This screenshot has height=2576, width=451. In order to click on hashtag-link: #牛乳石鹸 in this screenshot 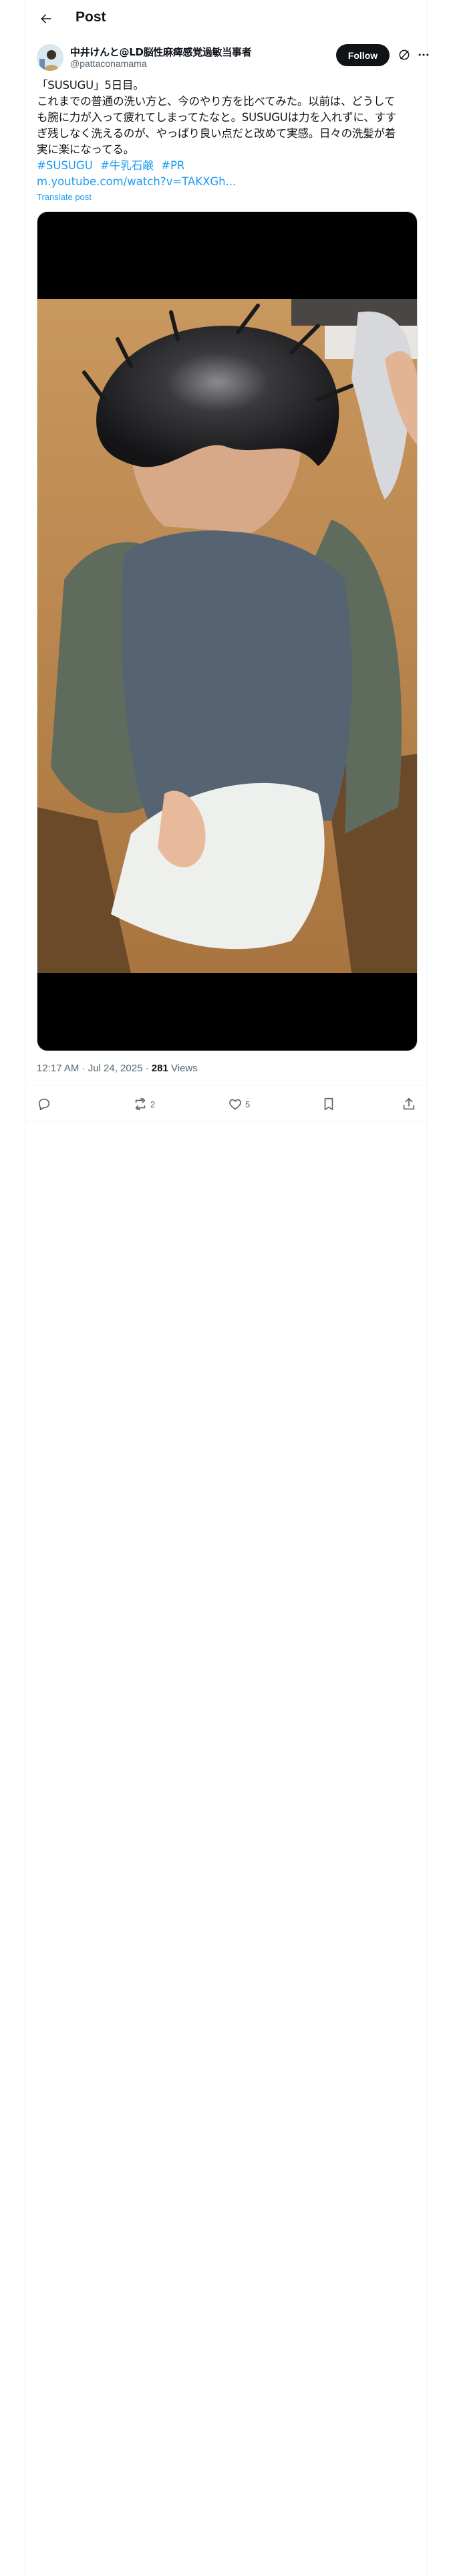, I will do `click(127, 166)`.